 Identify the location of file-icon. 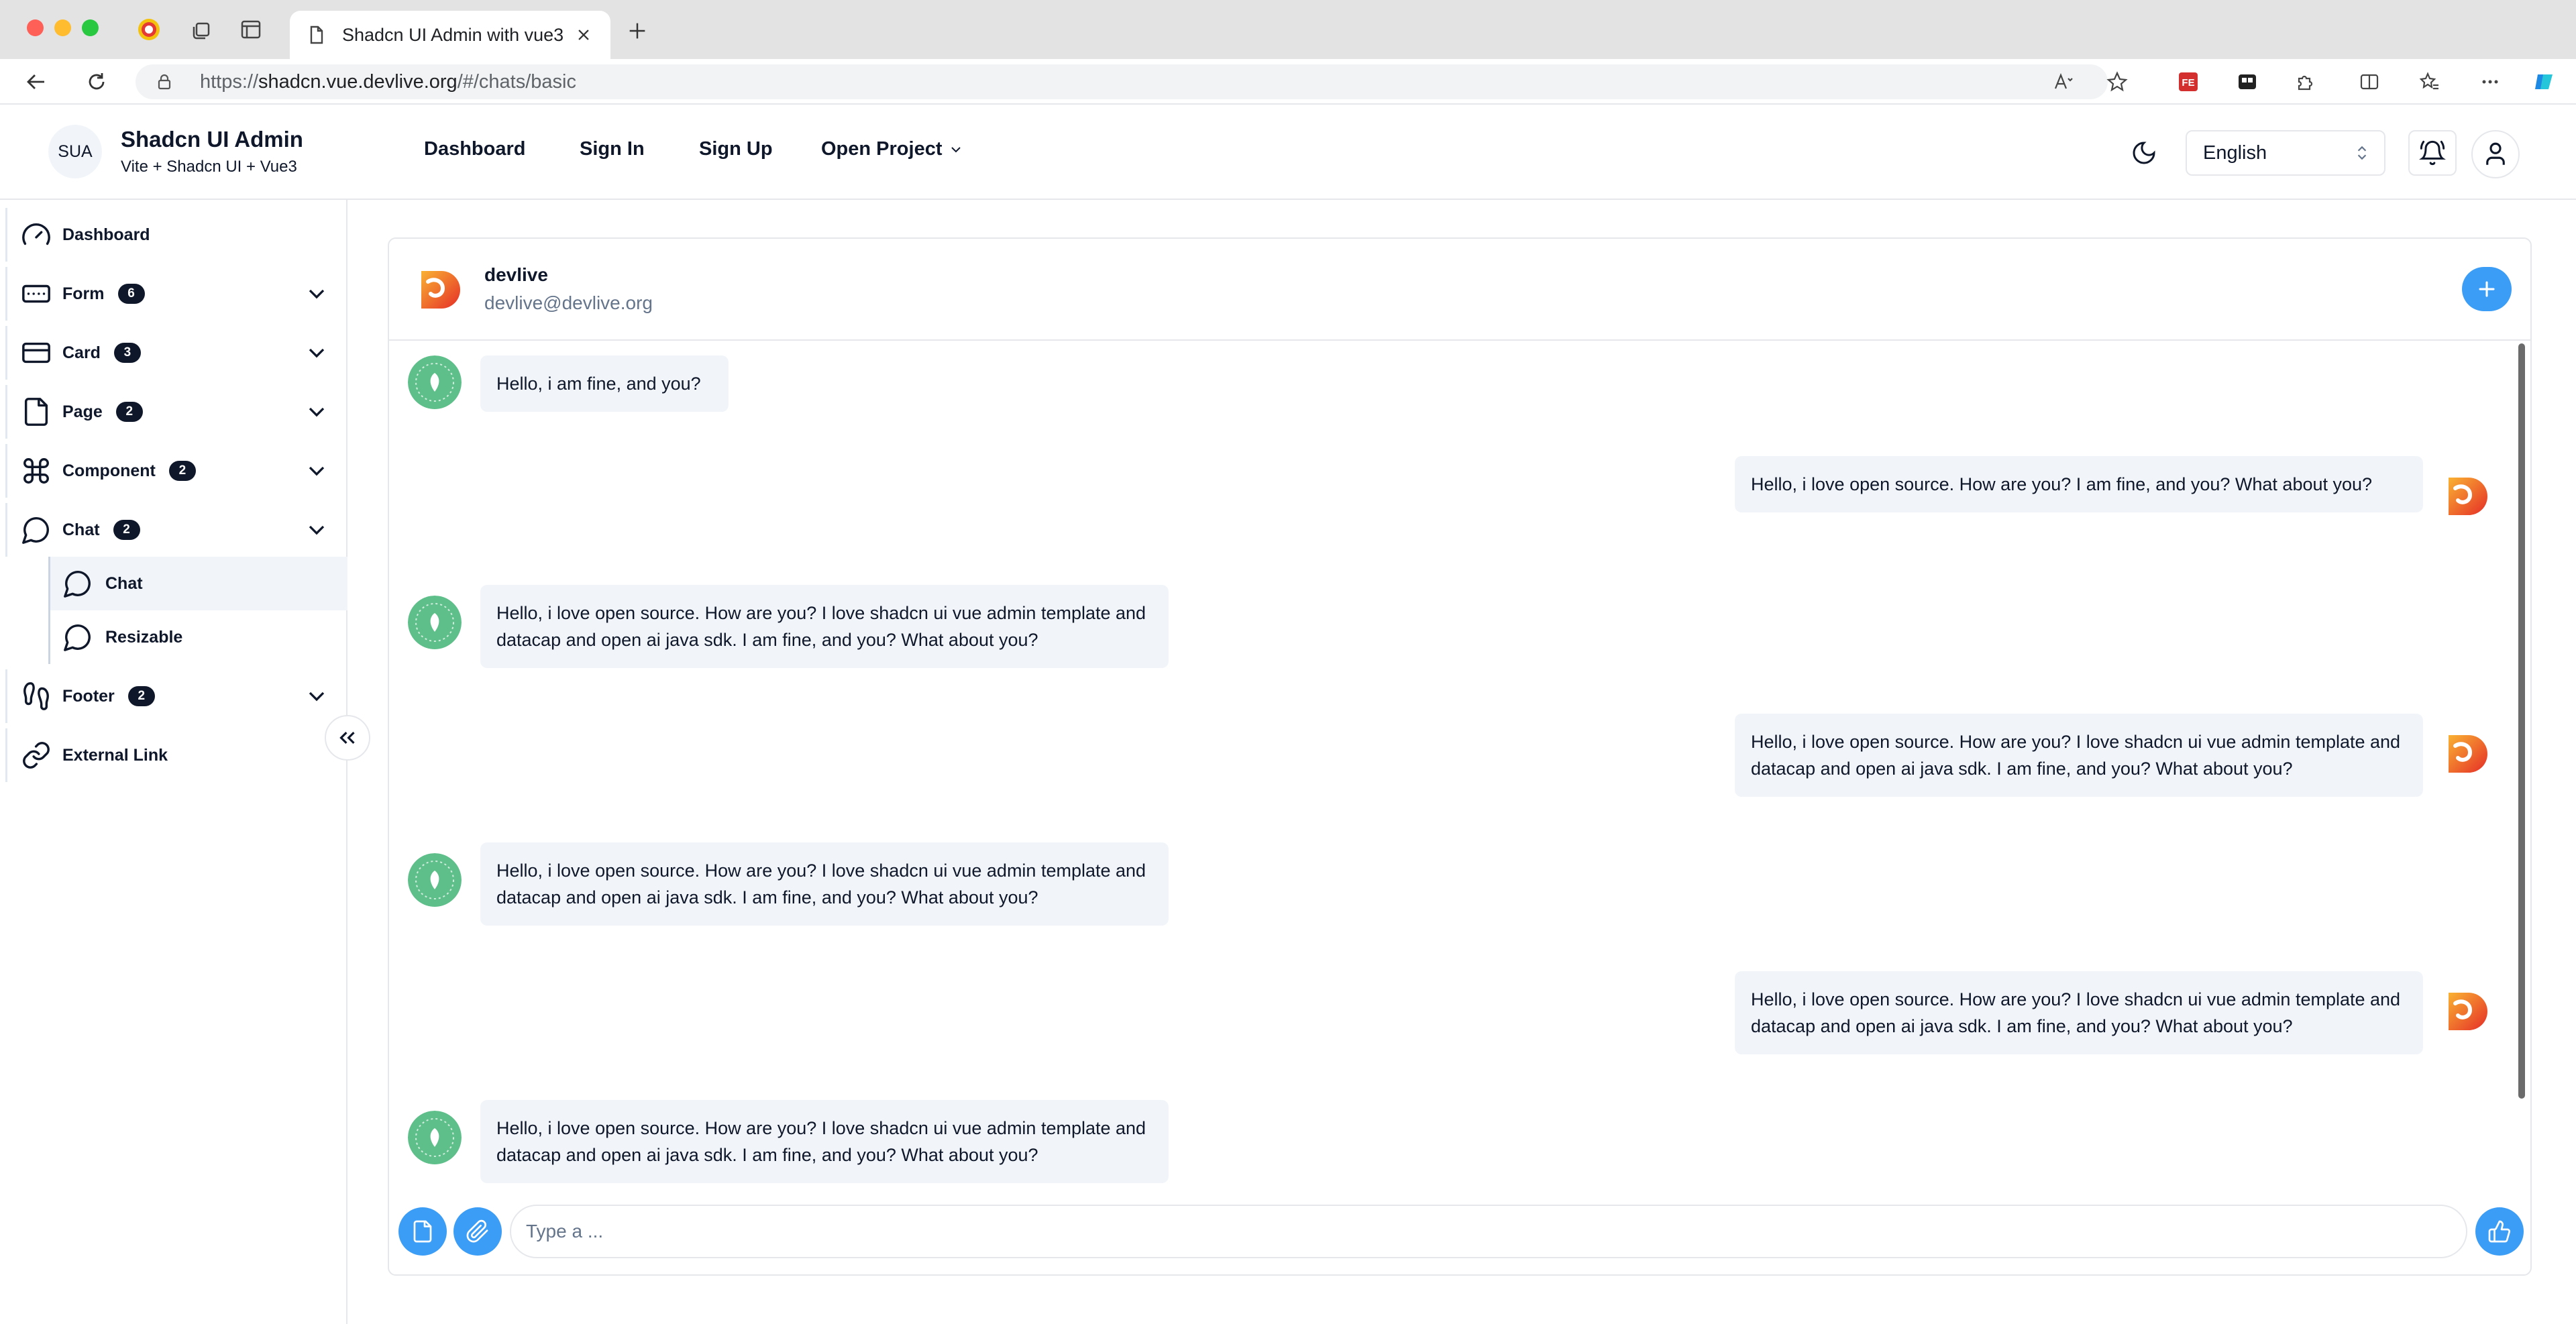
(422, 1231).